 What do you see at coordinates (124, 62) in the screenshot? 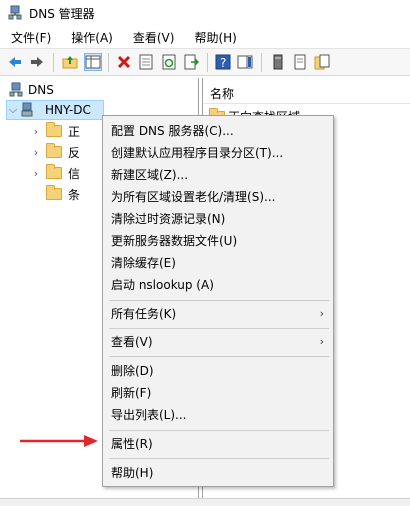
I see `delete-icon` at bounding box center [124, 62].